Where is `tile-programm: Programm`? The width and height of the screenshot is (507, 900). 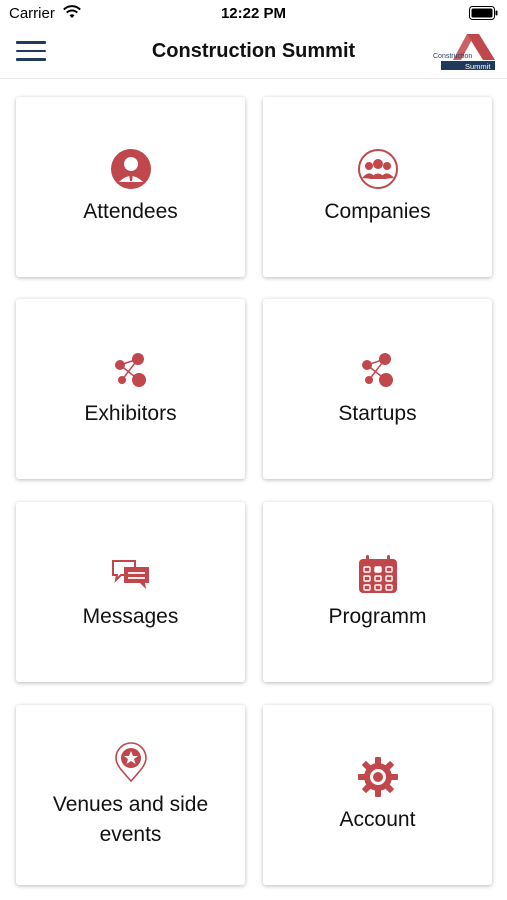 tile-programm: Programm is located at coordinates (377, 592).